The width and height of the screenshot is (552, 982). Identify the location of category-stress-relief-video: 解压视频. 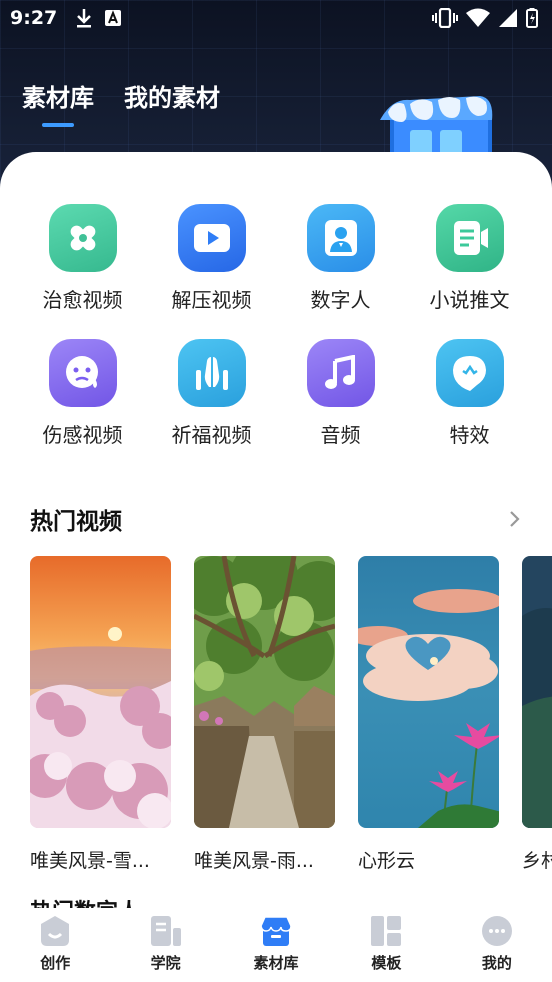
(211, 258).